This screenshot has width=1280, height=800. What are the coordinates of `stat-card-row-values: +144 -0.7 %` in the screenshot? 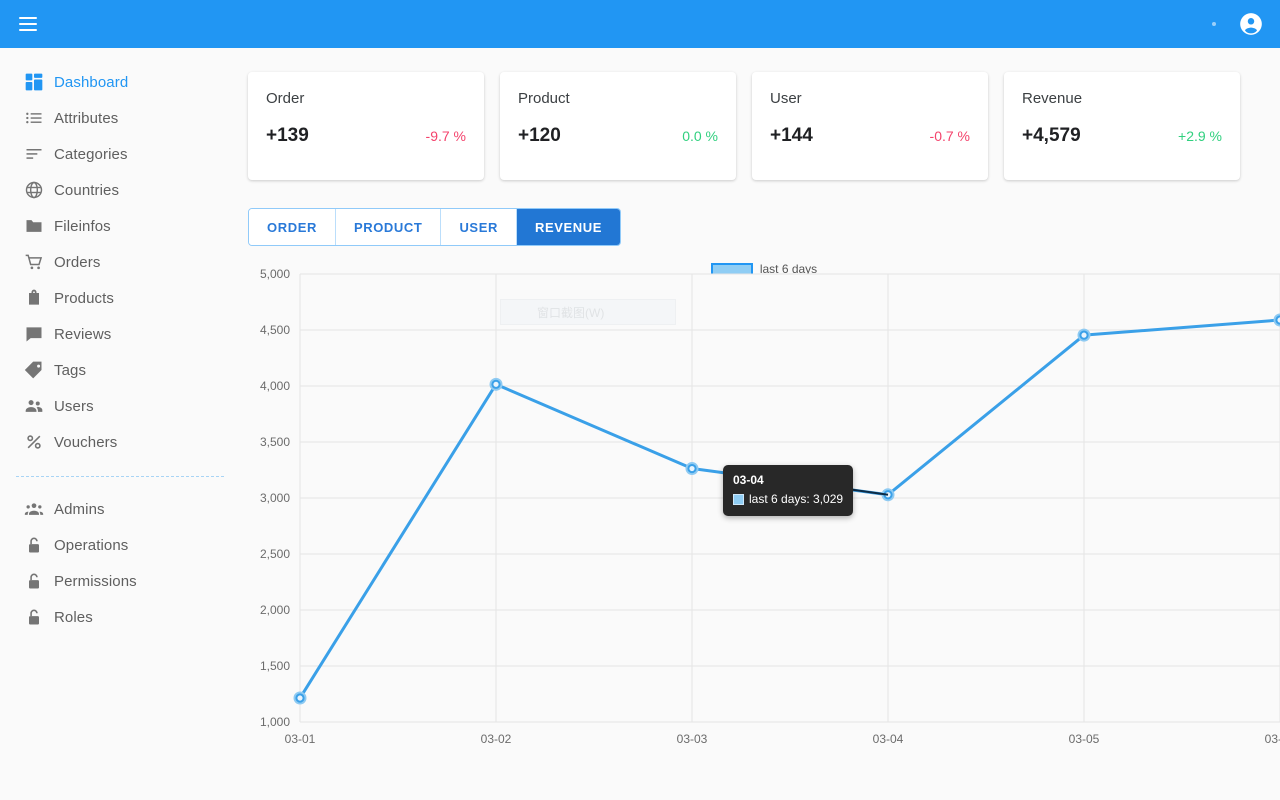 It's located at (870, 136).